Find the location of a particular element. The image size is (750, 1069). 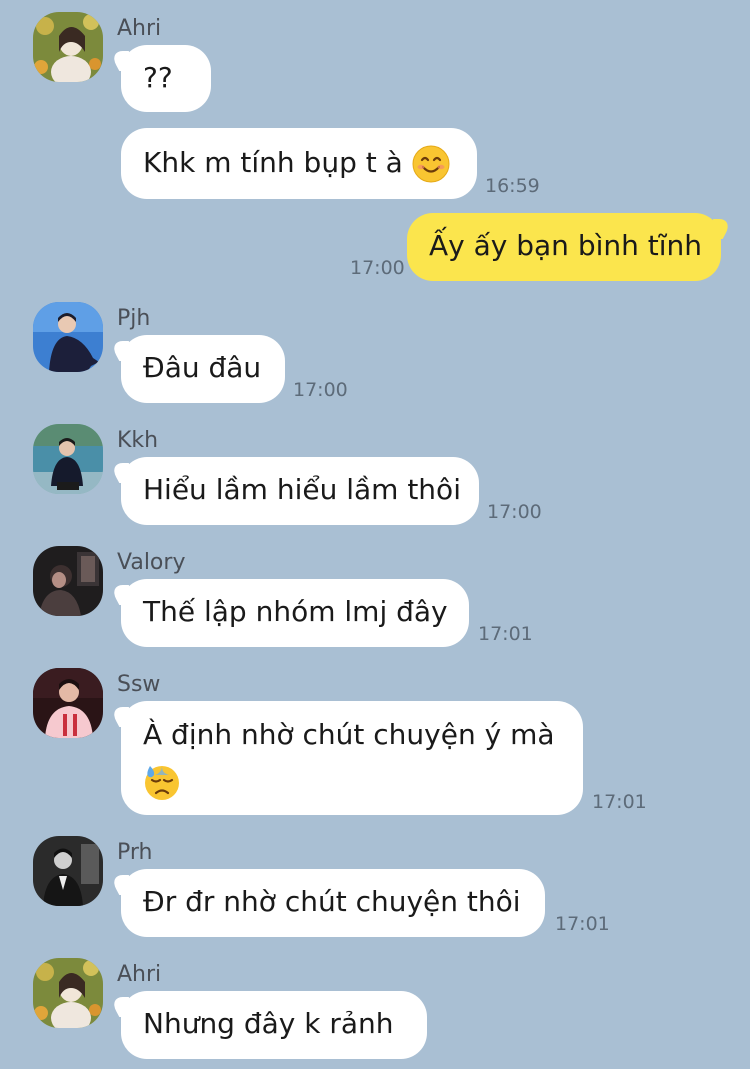

message-timestamp: 16:59 is located at coordinates (512, 186).